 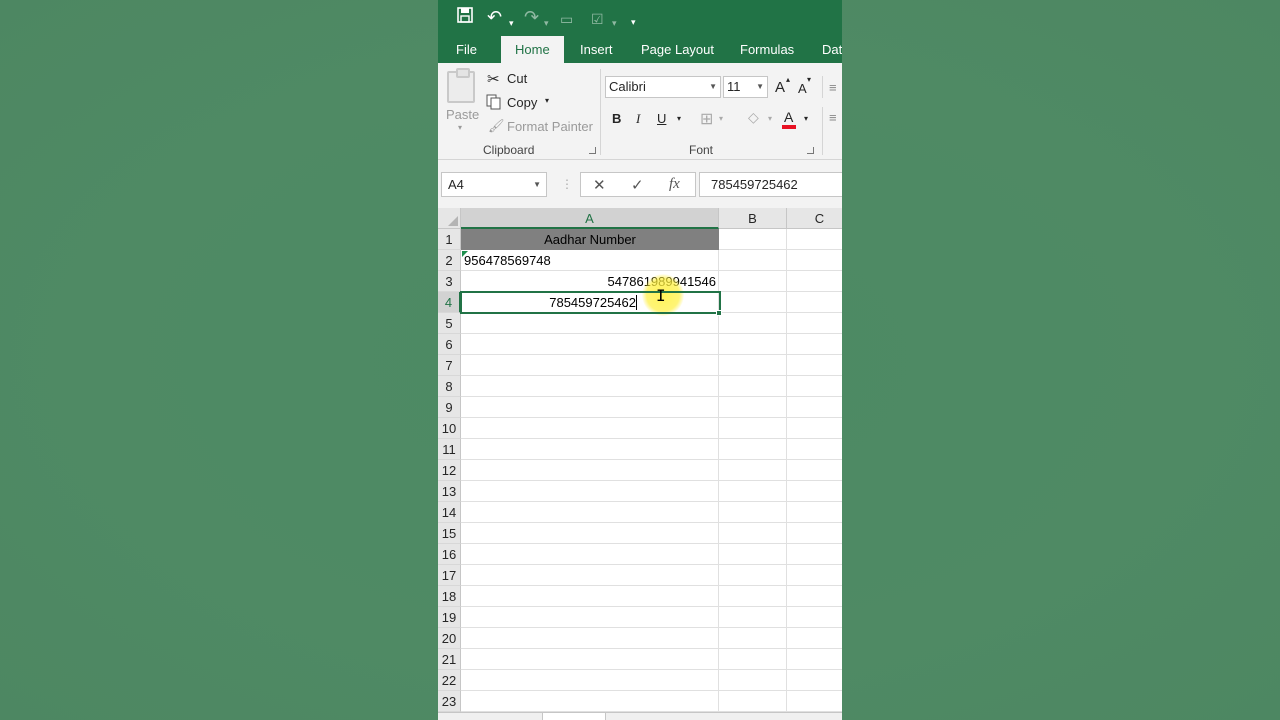 I want to click on row-header: 9, so click(x=449, y=407).